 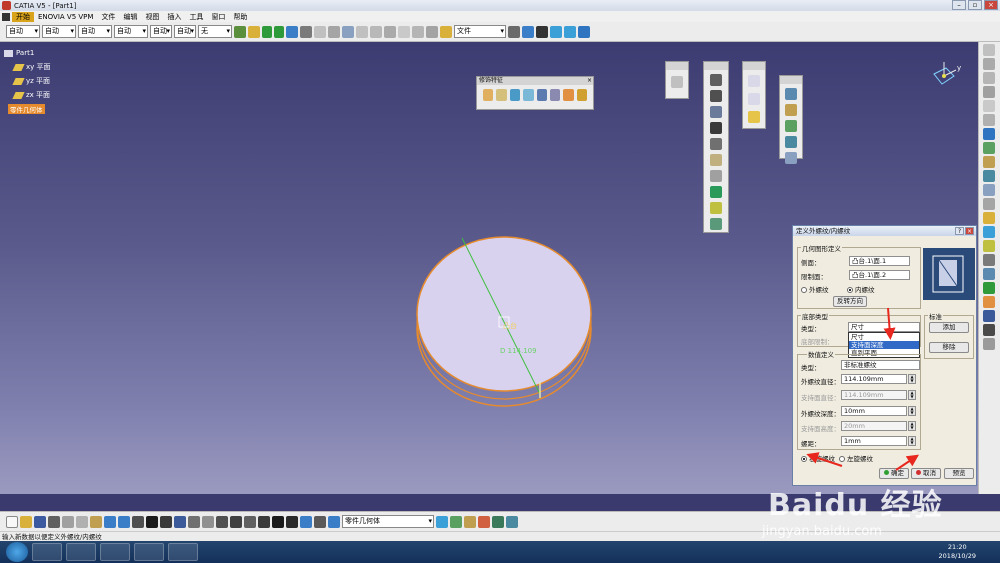 What do you see at coordinates (152, 521) in the screenshot?
I see `formula-fx-icon` at bounding box center [152, 521].